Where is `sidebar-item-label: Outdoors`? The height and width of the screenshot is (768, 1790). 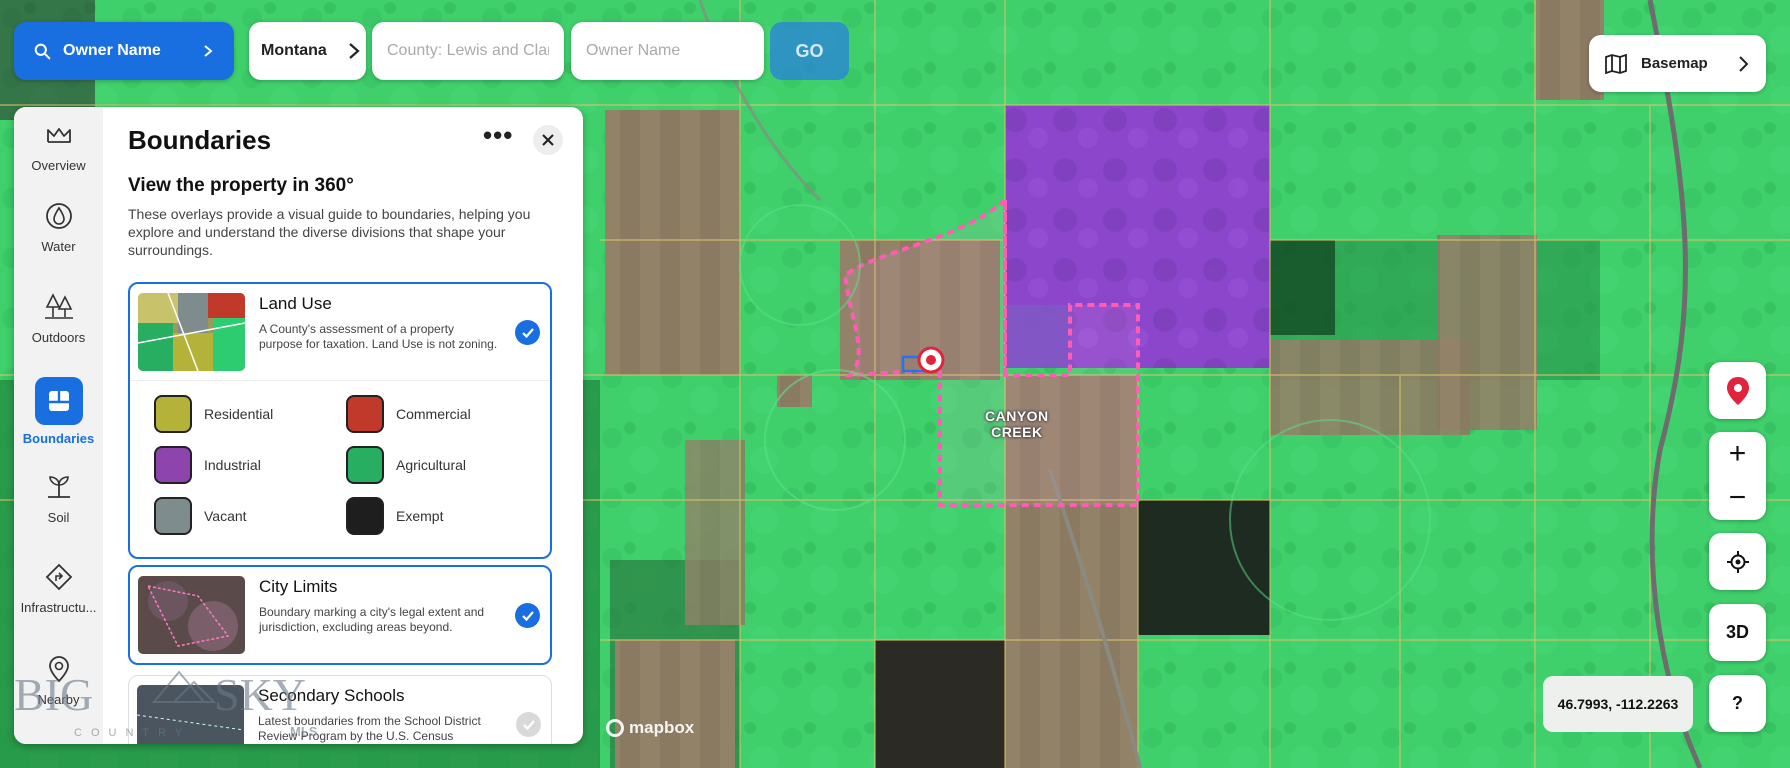
sidebar-item-label: Outdoors is located at coordinates (58, 337).